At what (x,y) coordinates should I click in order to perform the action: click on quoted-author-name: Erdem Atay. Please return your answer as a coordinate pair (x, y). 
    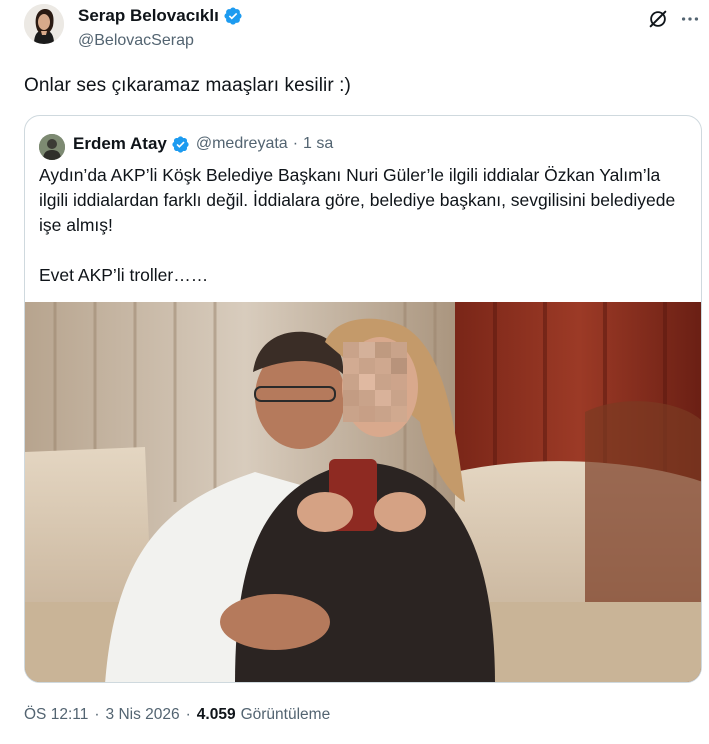
    Looking at the image, I should click on (120, 144).